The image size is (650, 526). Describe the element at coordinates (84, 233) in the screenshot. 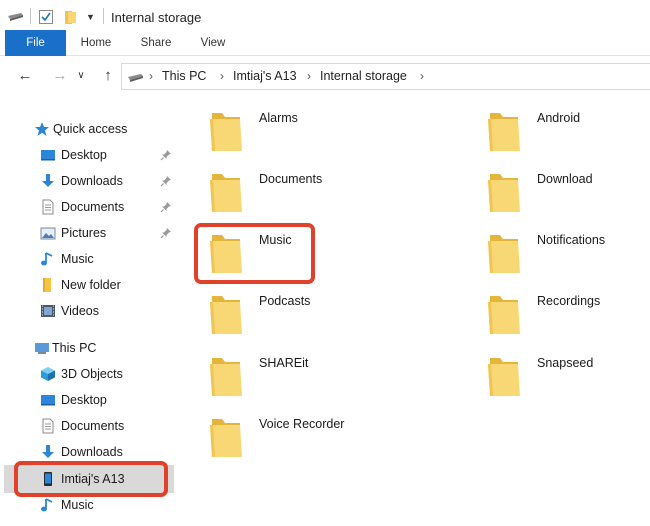

I see `sidebar-item-label: Pictures` at that location.